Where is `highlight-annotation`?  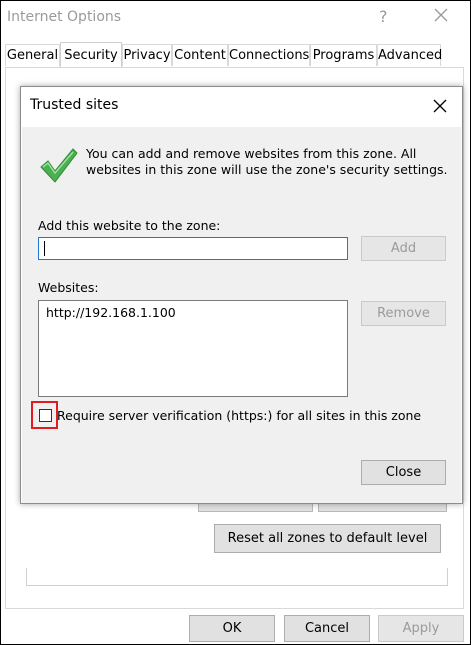 highlight-annotation is located at coordinates (44, 415).